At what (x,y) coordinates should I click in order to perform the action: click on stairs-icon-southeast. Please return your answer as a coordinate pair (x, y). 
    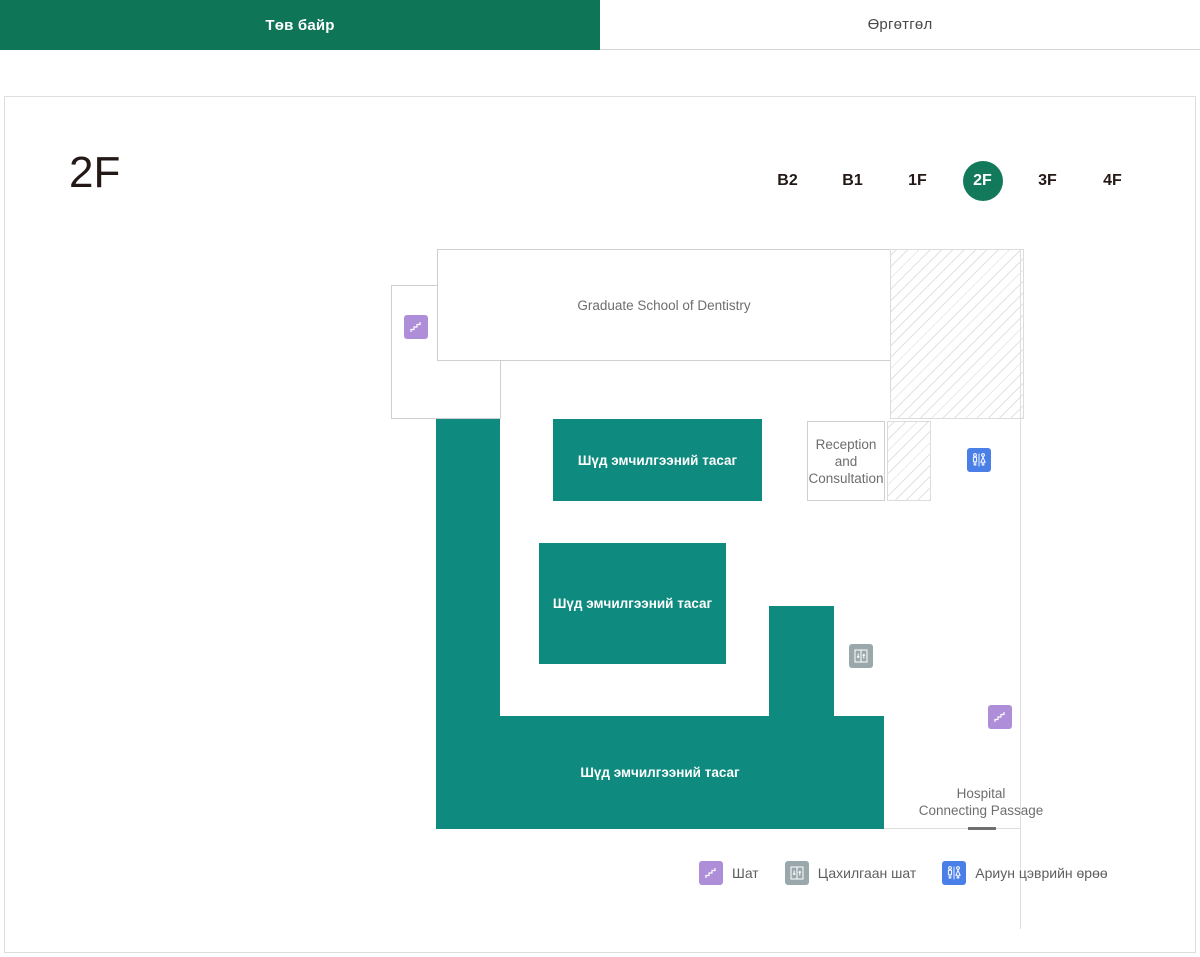
    Looking at the image, I should click on (1000, 717).